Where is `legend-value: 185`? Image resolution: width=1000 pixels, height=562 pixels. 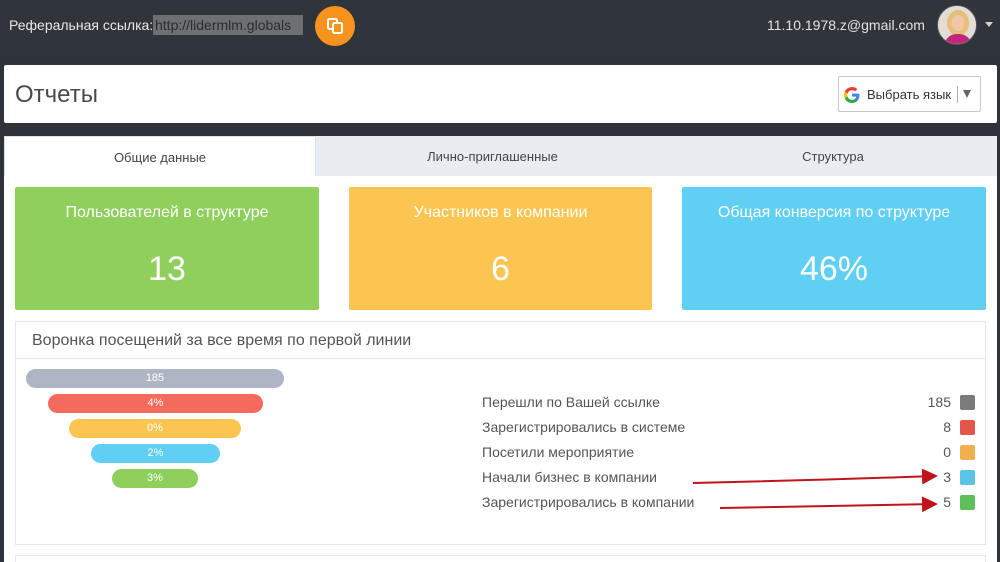
legend-value: 185 is located at coordinates (939, 402).